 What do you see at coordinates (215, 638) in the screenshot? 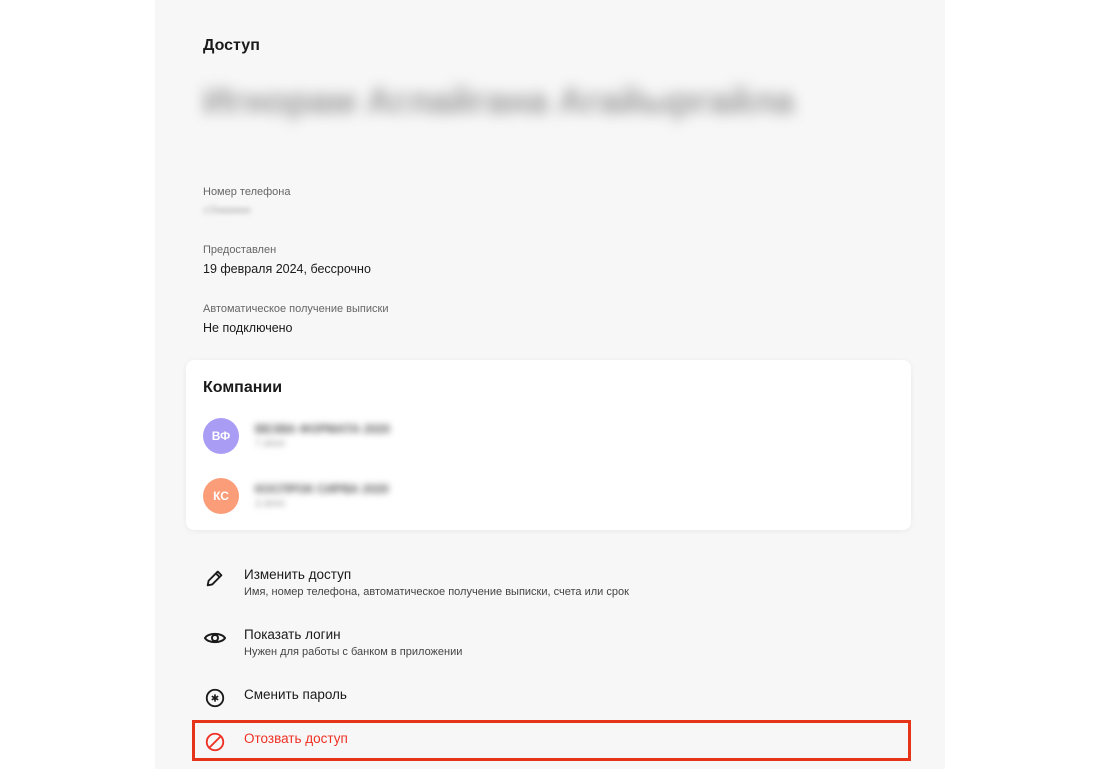
I see `eye-icon` at bounding box center [215, 638].